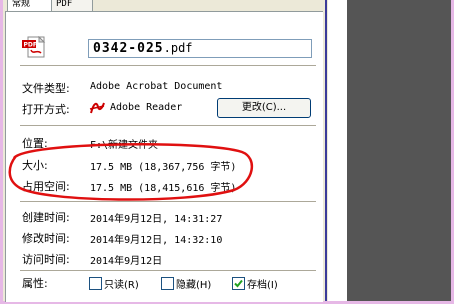  What do you see at coordinates (200, 48) in the screenshot?
I see `filename-field: 0342-025.pdf` at bounding box center [200, 48].